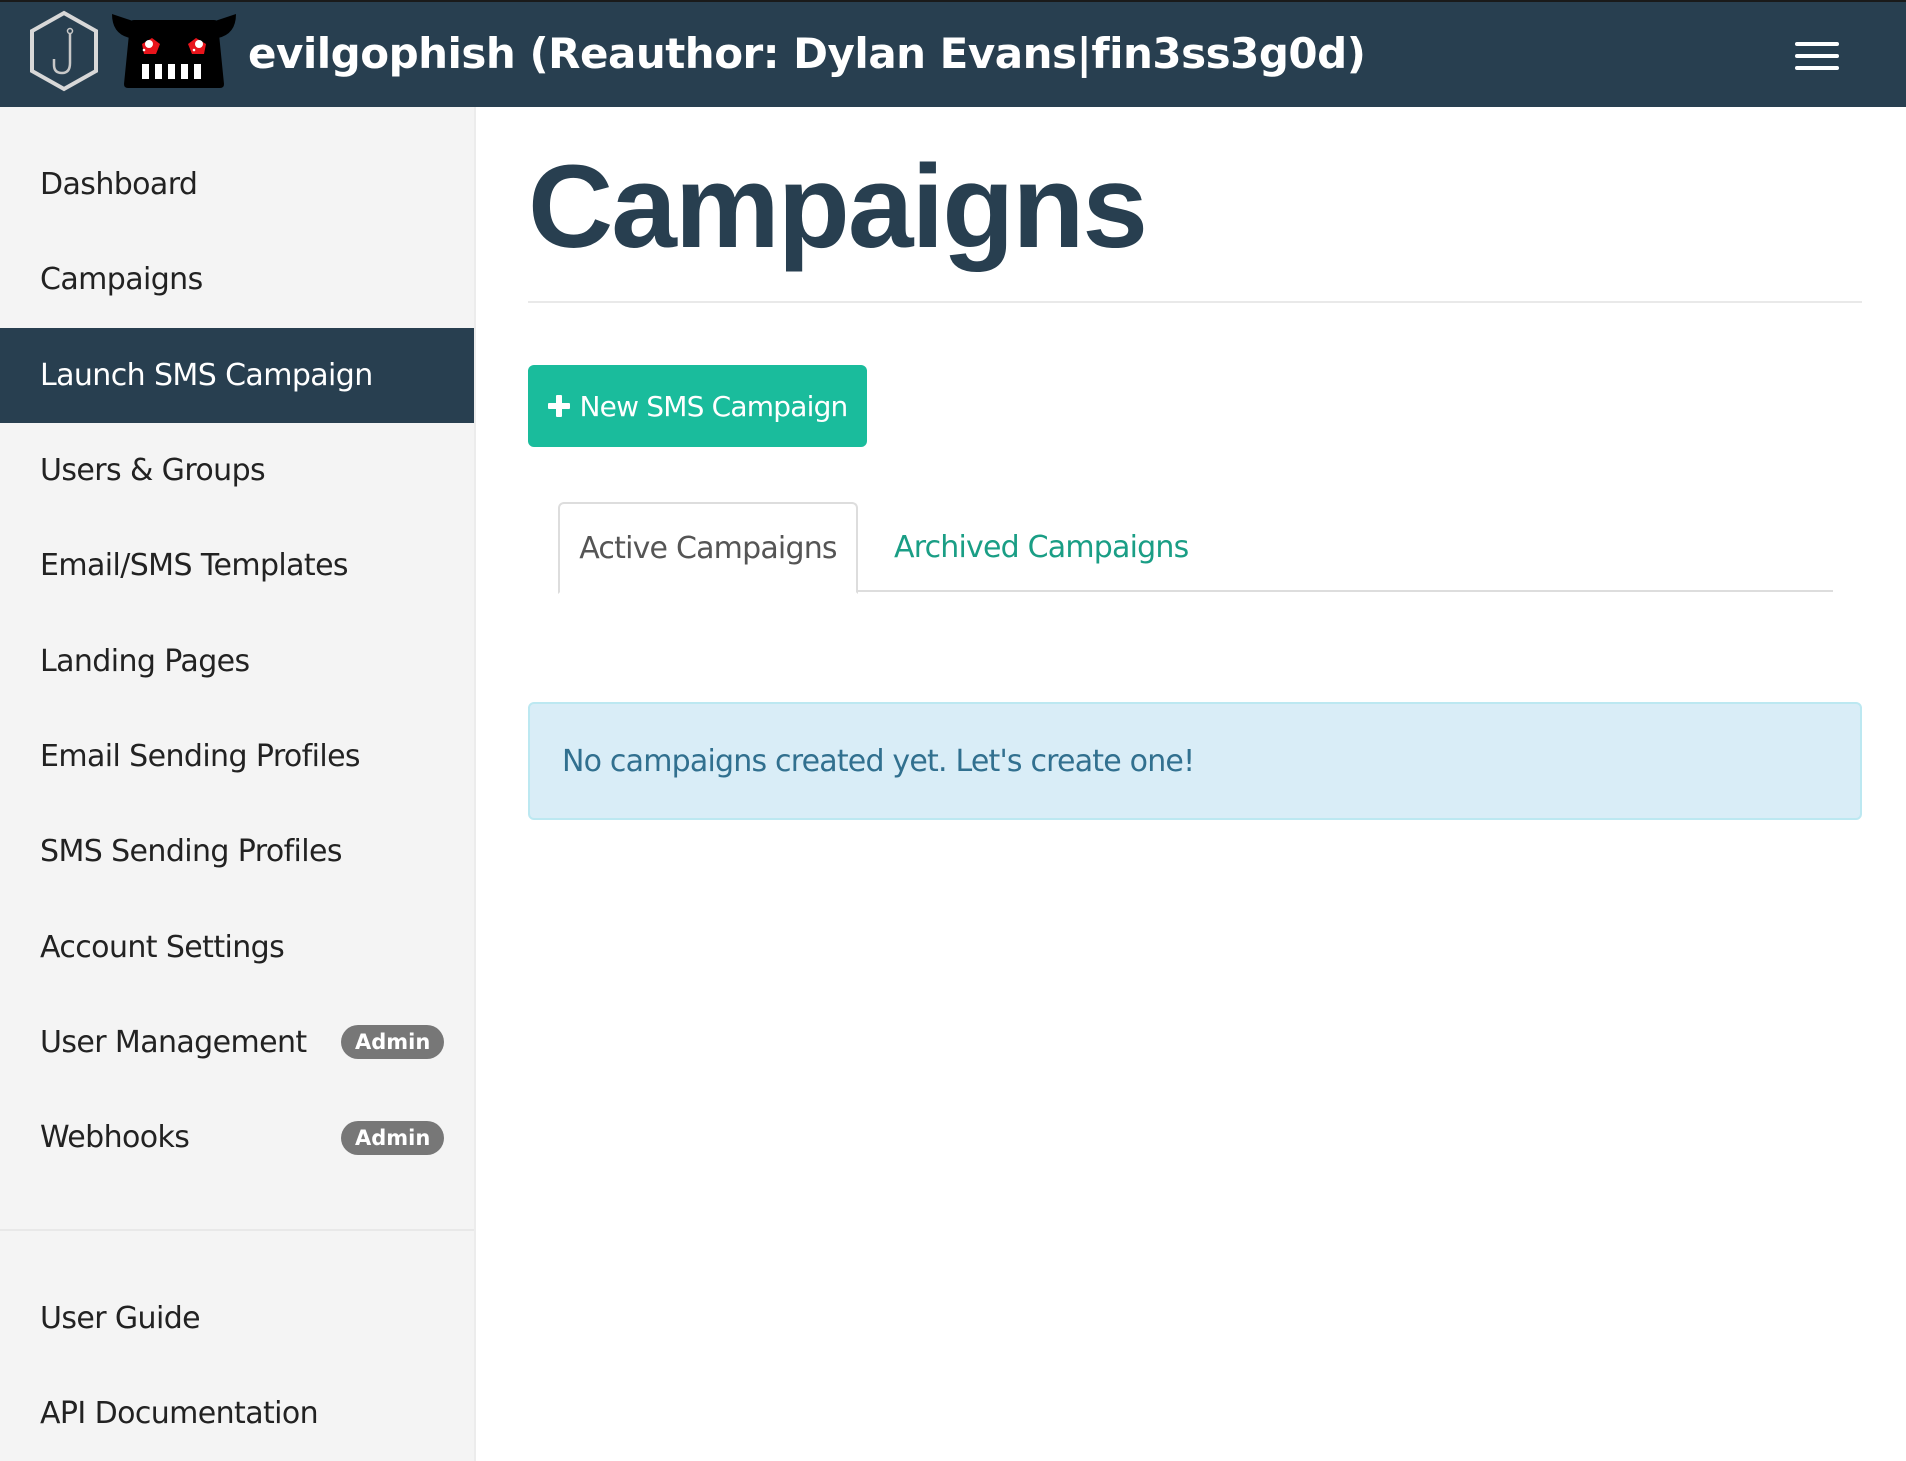 Image resolution: width=1906 pixels, height=1461 pixels. I want to click on sidebar-item-launch-sms-campaign: Launch SMS Campaign, so click(237, 375).